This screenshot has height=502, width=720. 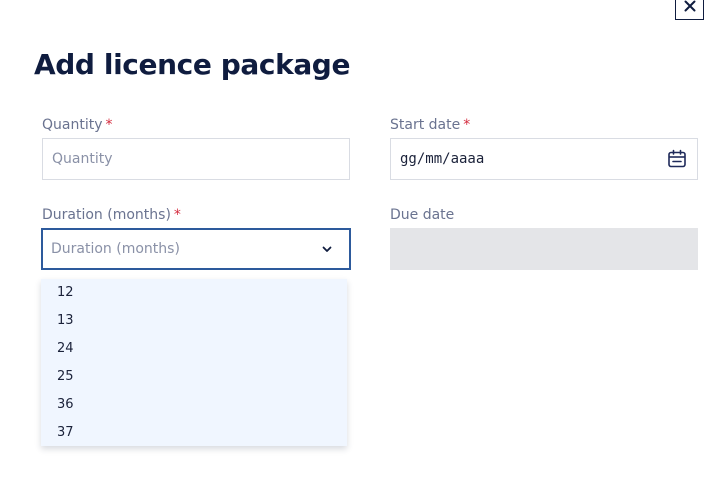 I want to click on duration-options-list: 12 13 24 25 36 37, so click(x=194, y=362).